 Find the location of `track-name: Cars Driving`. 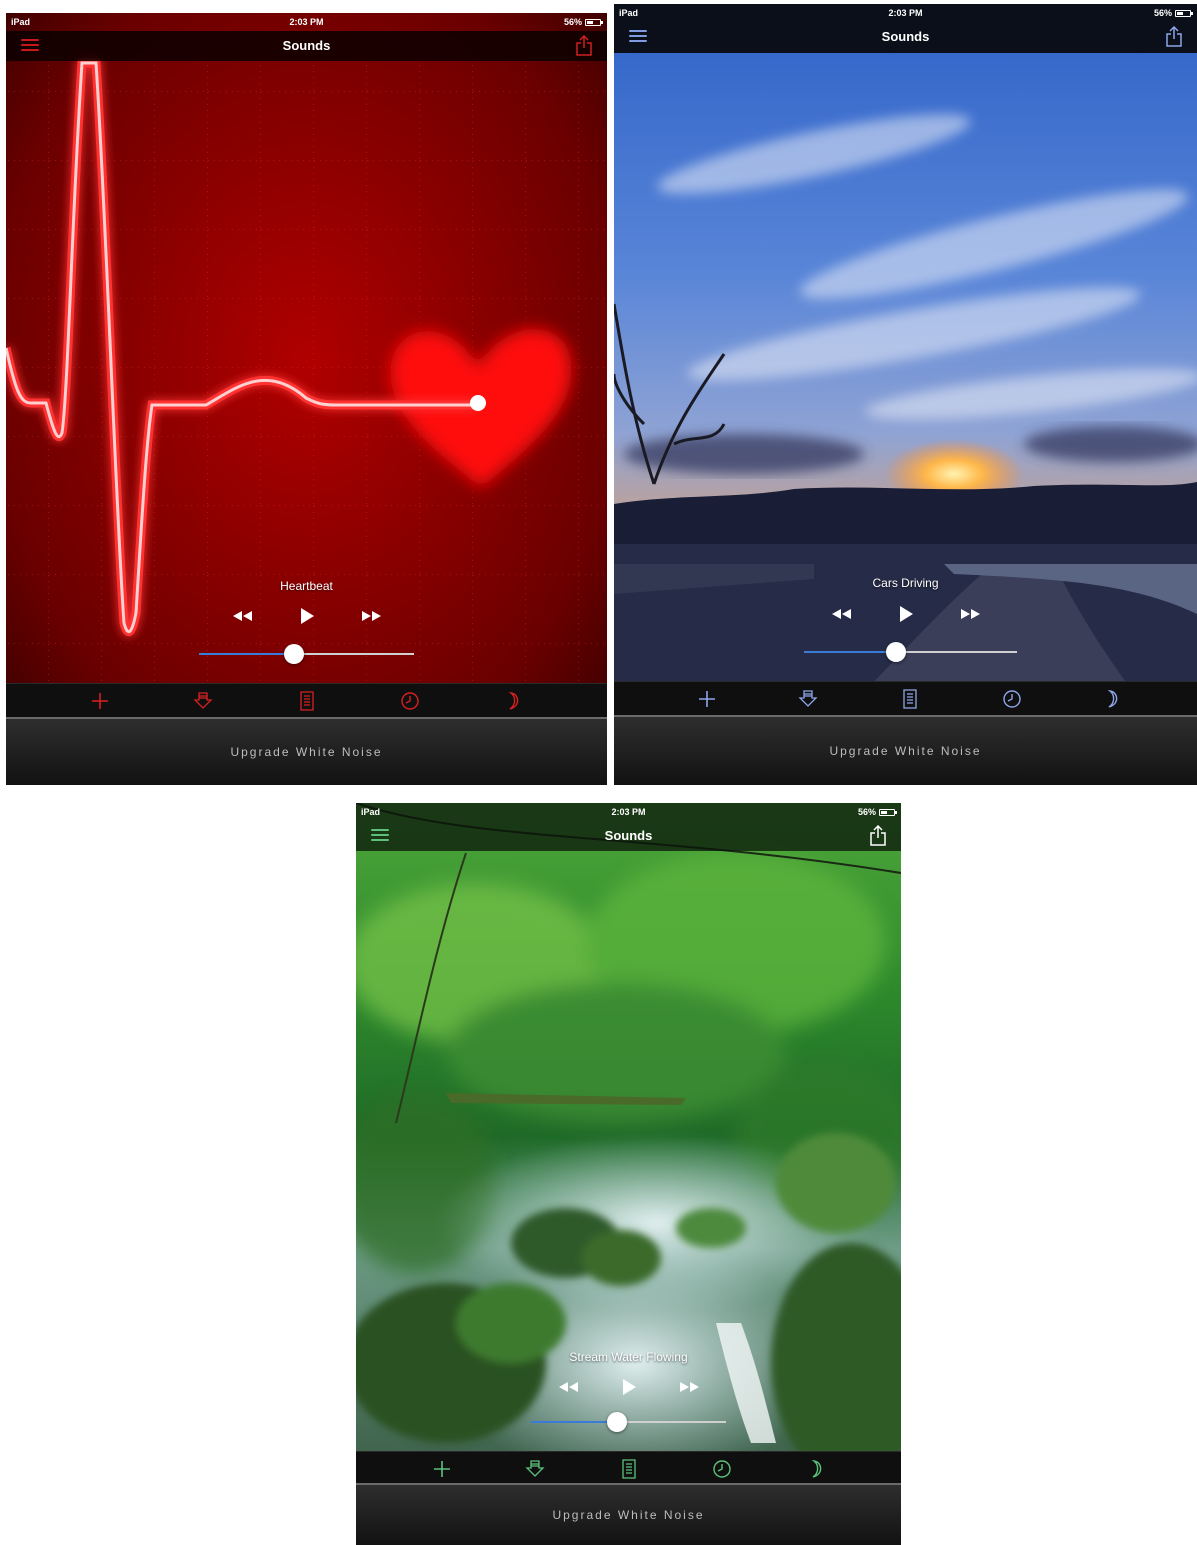

track-name: Cars Driving is located at coordinates (905, 583).